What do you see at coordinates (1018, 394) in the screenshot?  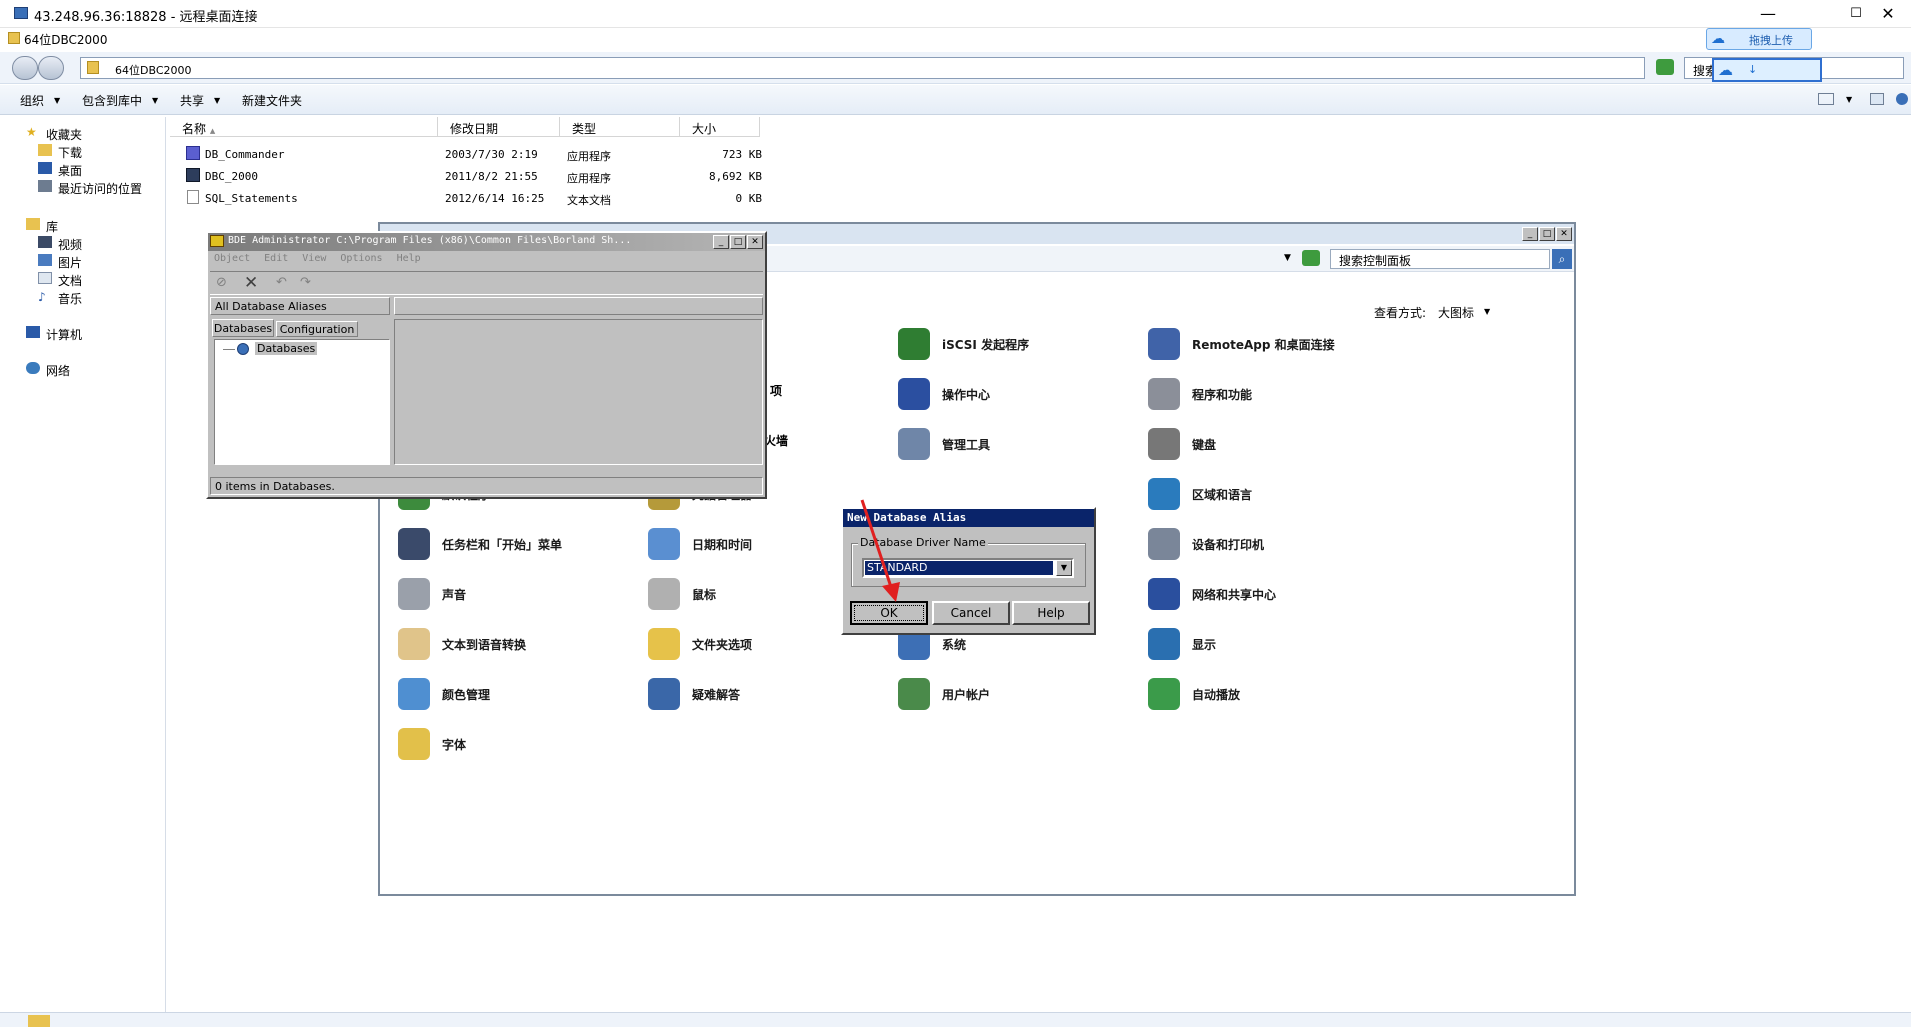 I see `cp-item: 操作中心` at bounding box center [1018, 394].